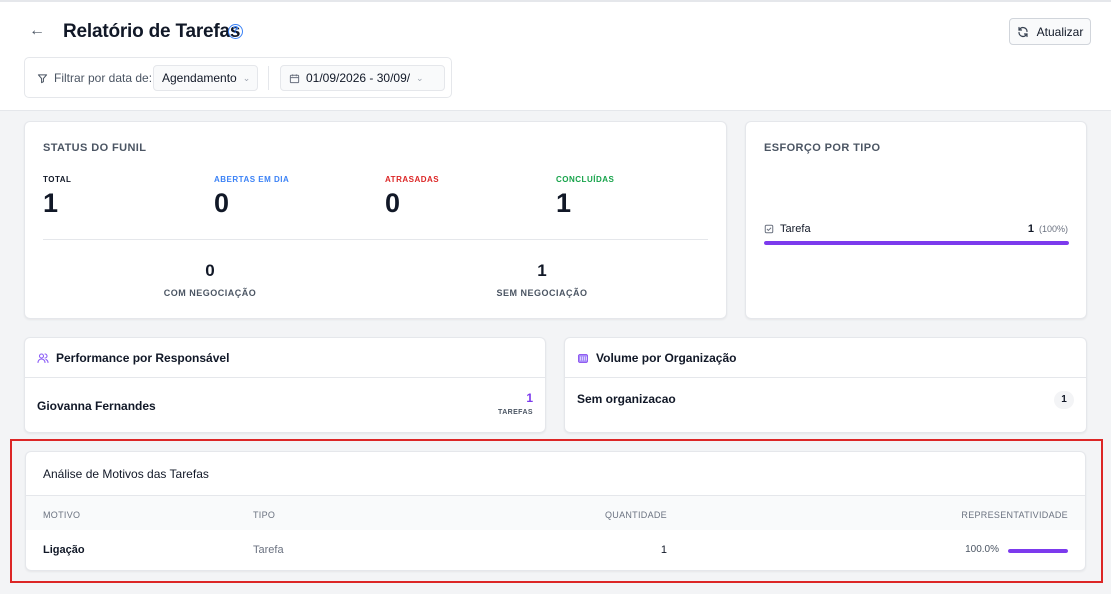  What do you see at coordinates (375, 239) in the screenshot?
I see `funnel-divider` at bounding box center [375, 239].